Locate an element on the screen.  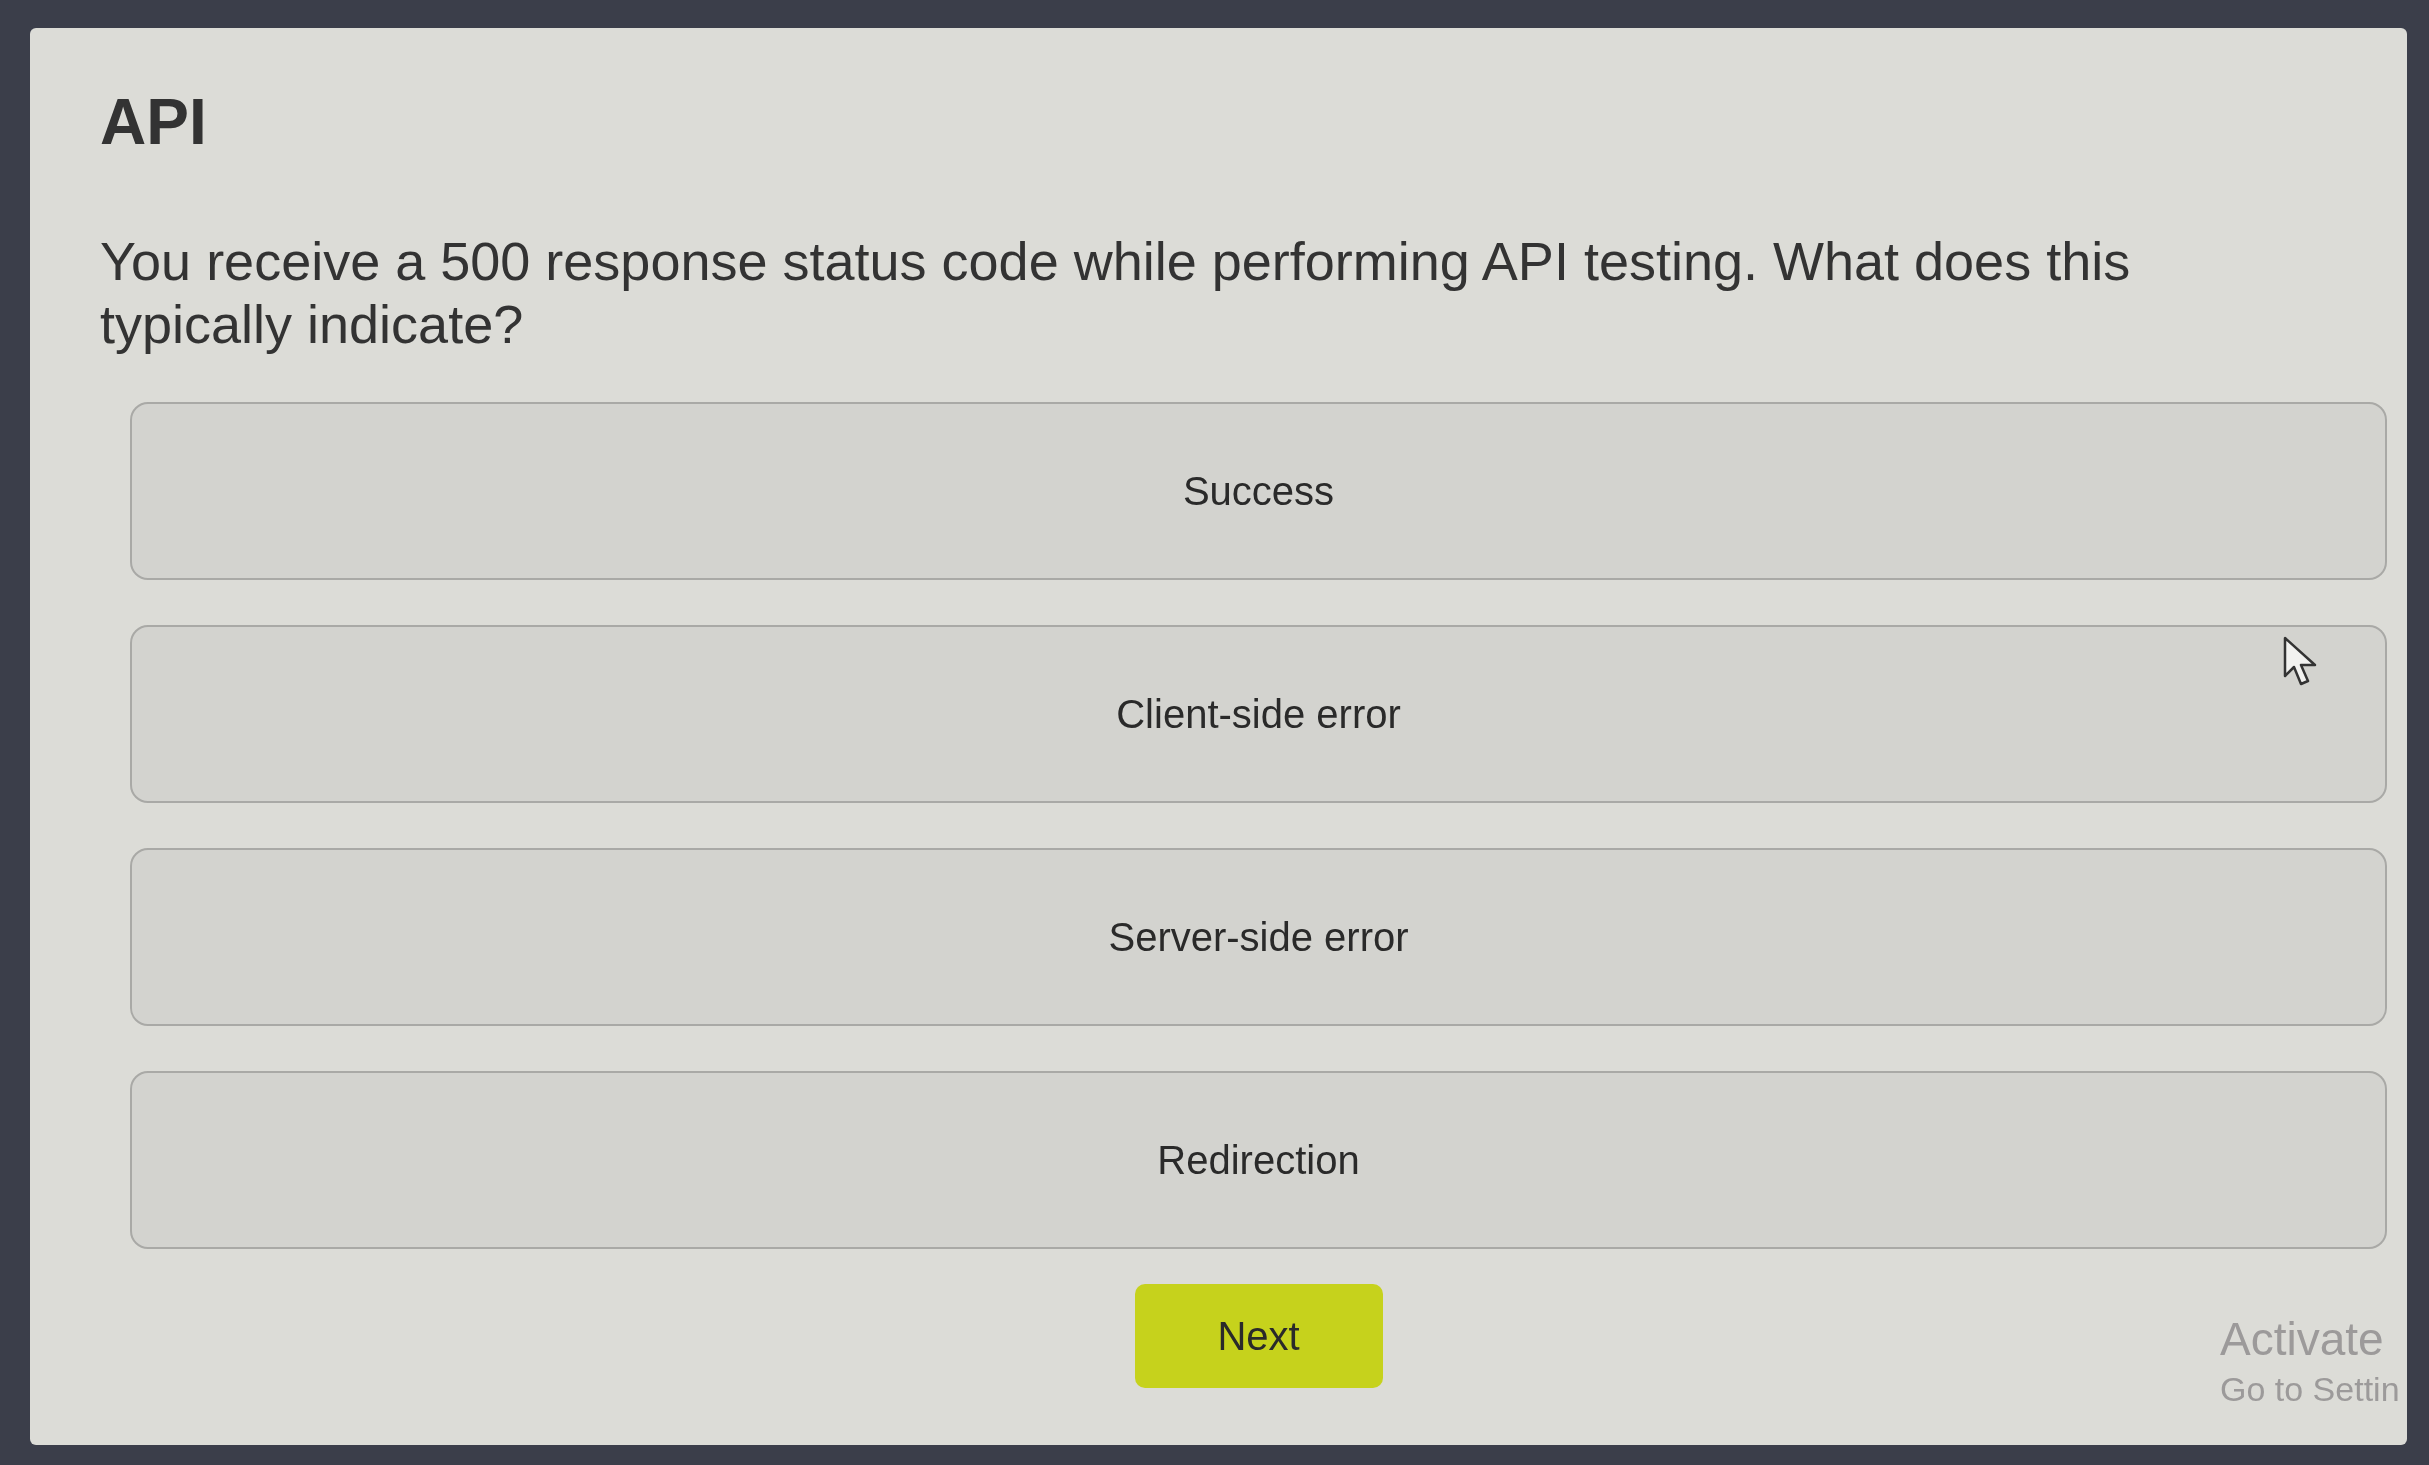
next-button: Next is located at coordinates (1258, 1335).